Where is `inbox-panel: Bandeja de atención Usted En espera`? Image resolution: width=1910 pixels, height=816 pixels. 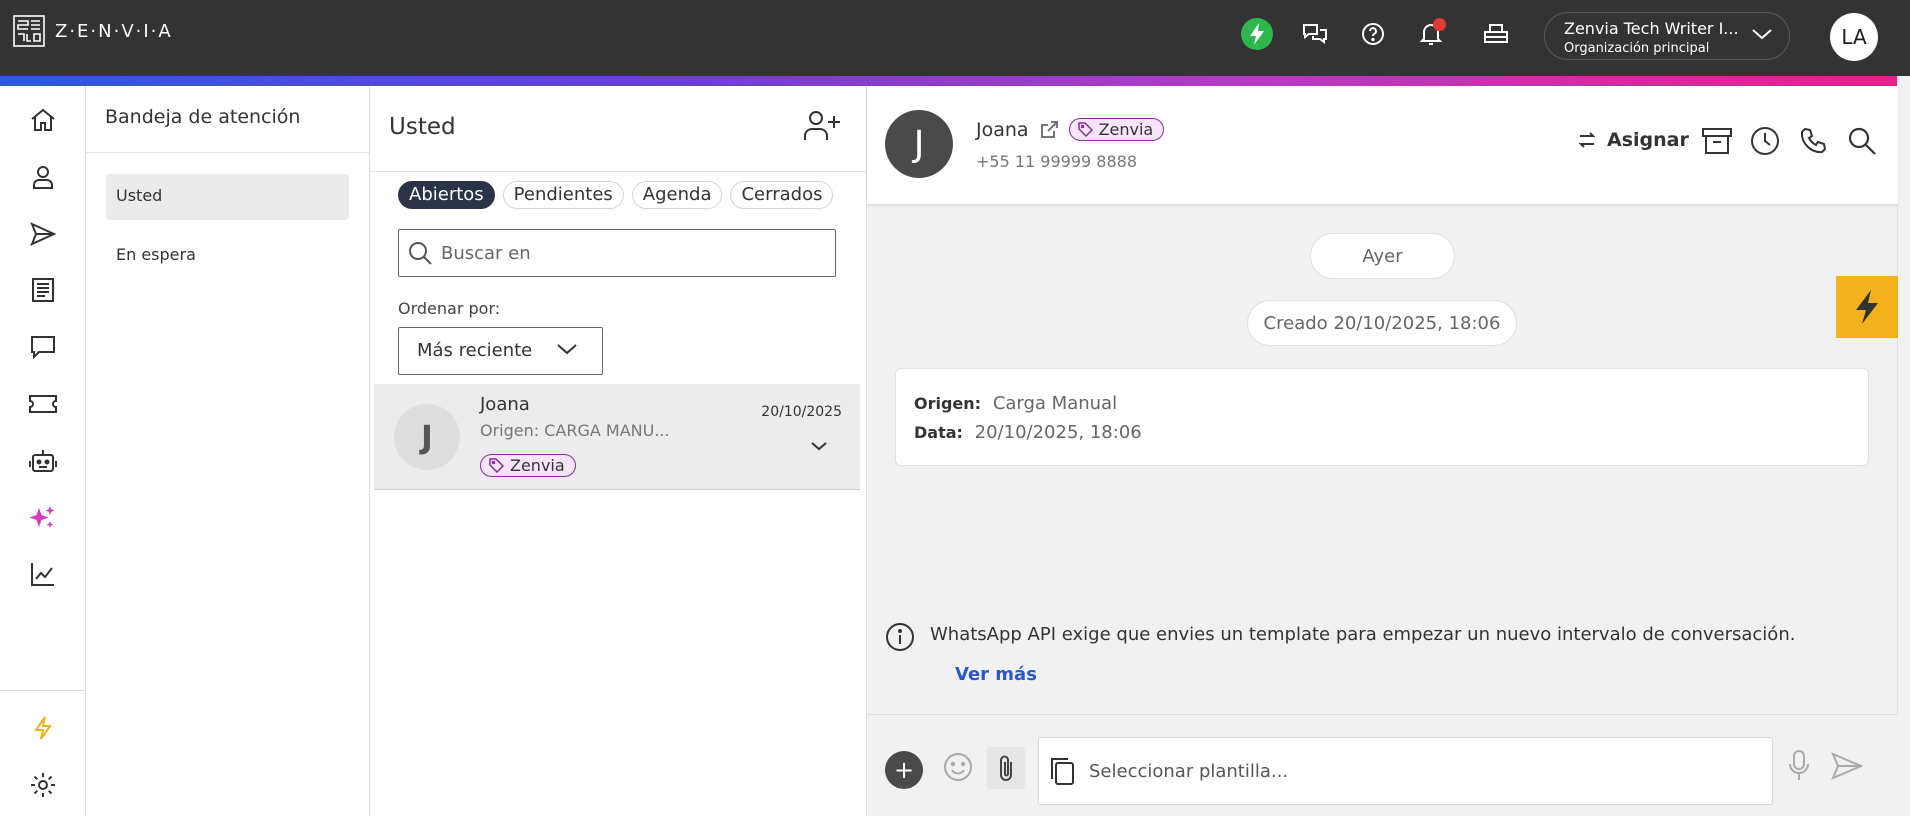 inbox-panel: Bandeja de atención Usted En espera is located at coordinates (228, 451).